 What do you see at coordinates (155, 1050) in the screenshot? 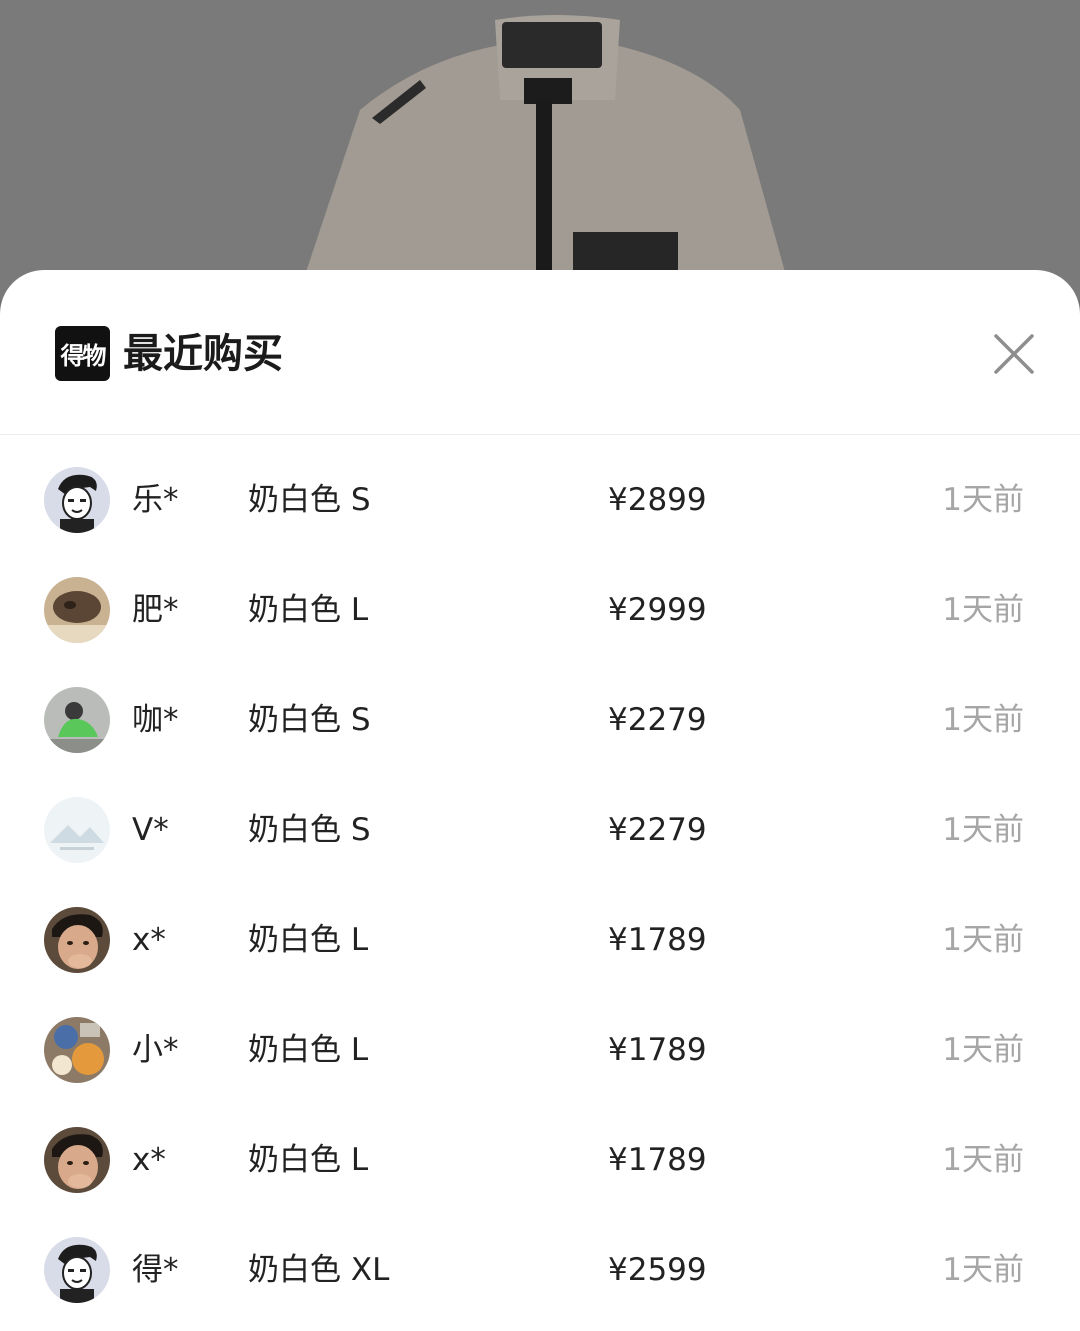
I see `buyer-name: 小*` at bounding box center [155, 1050].